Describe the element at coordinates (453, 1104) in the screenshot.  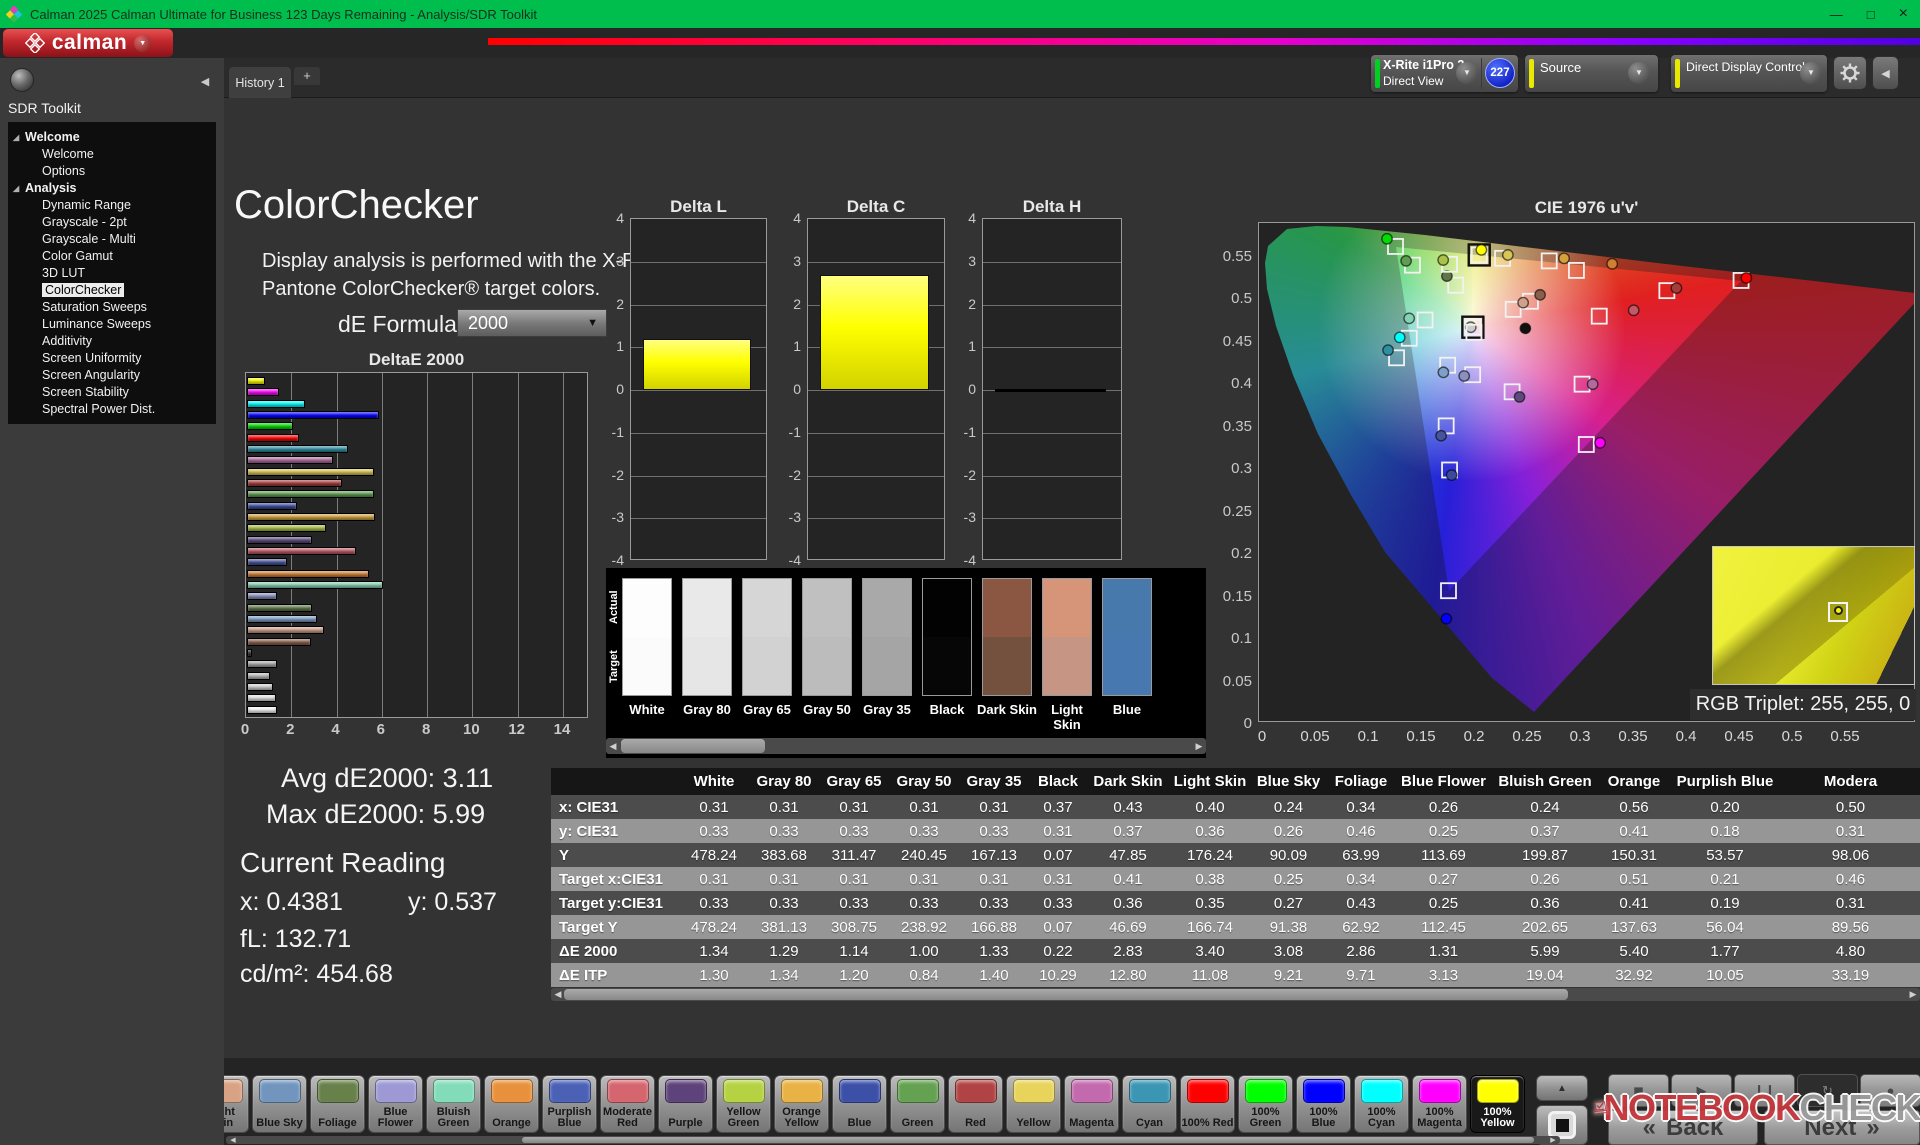
I see `patch-button-bluish-green: Bluish Green` at that location.